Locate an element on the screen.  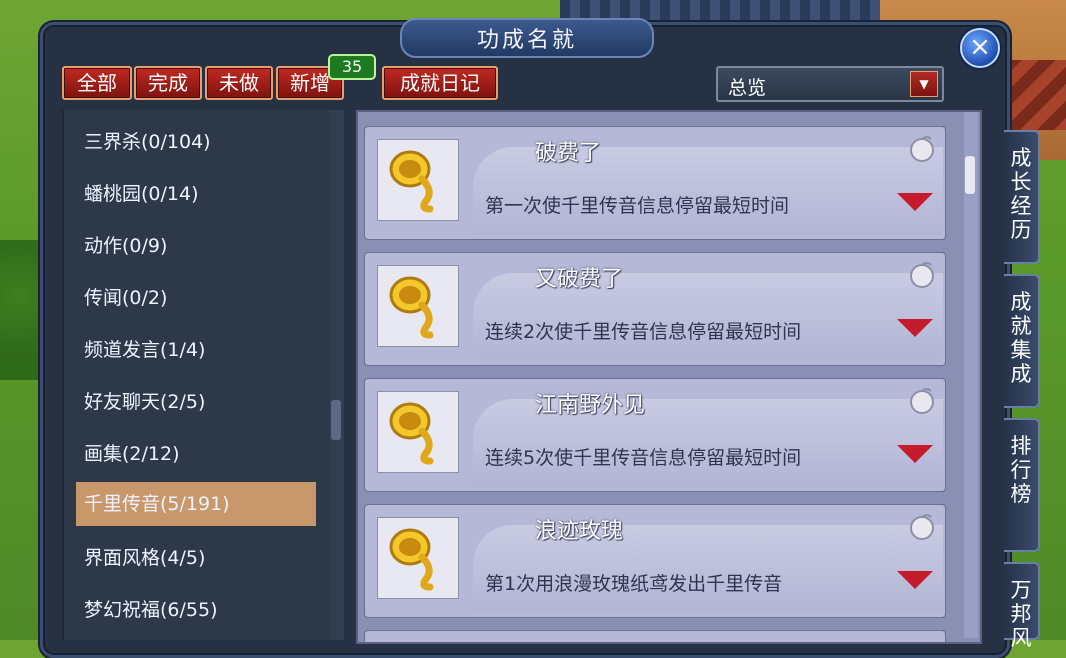
side-tab-label: 排行榜 is located at coordinates (1021, 470).